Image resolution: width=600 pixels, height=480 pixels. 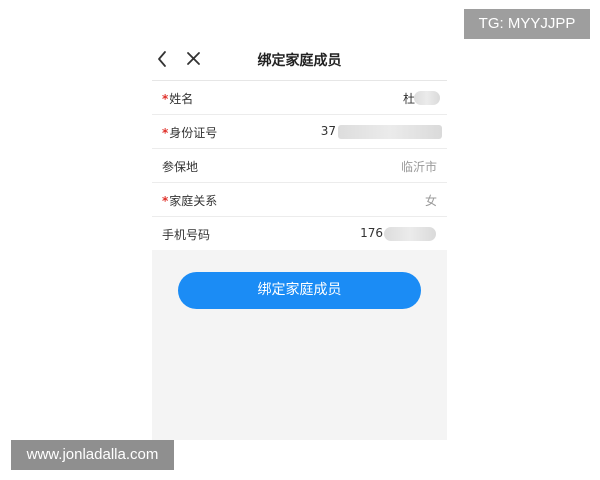 What do you see at coordinates (299, 97) in the screenshot?
I see `name-row: *姓名 杜` at bounding box center [299, 97].